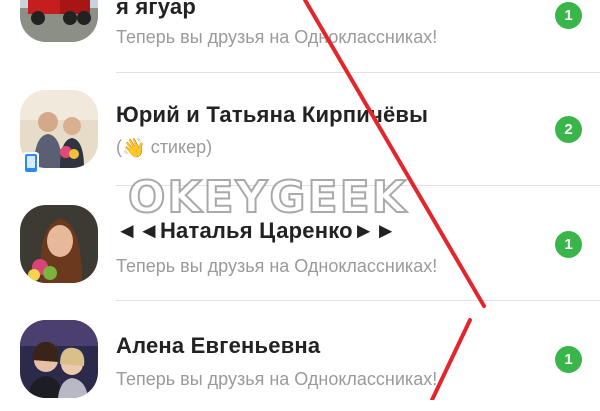 The height and width of the screenshot is (411, 600). What do you see at coordinates (272, 114) in the screenshot?
I see `chat-name: Юрий и Татьяна Кирпичёвы` at bounding box center [272, 114].